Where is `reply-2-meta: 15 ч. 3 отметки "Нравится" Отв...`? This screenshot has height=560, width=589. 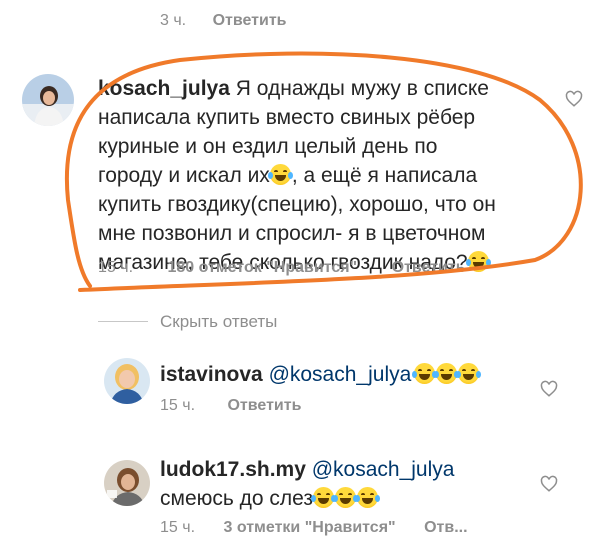 reply-2-meta: 15 ч. 3 отметки "Нравится" Отв... is located at coordinates (314, 528).